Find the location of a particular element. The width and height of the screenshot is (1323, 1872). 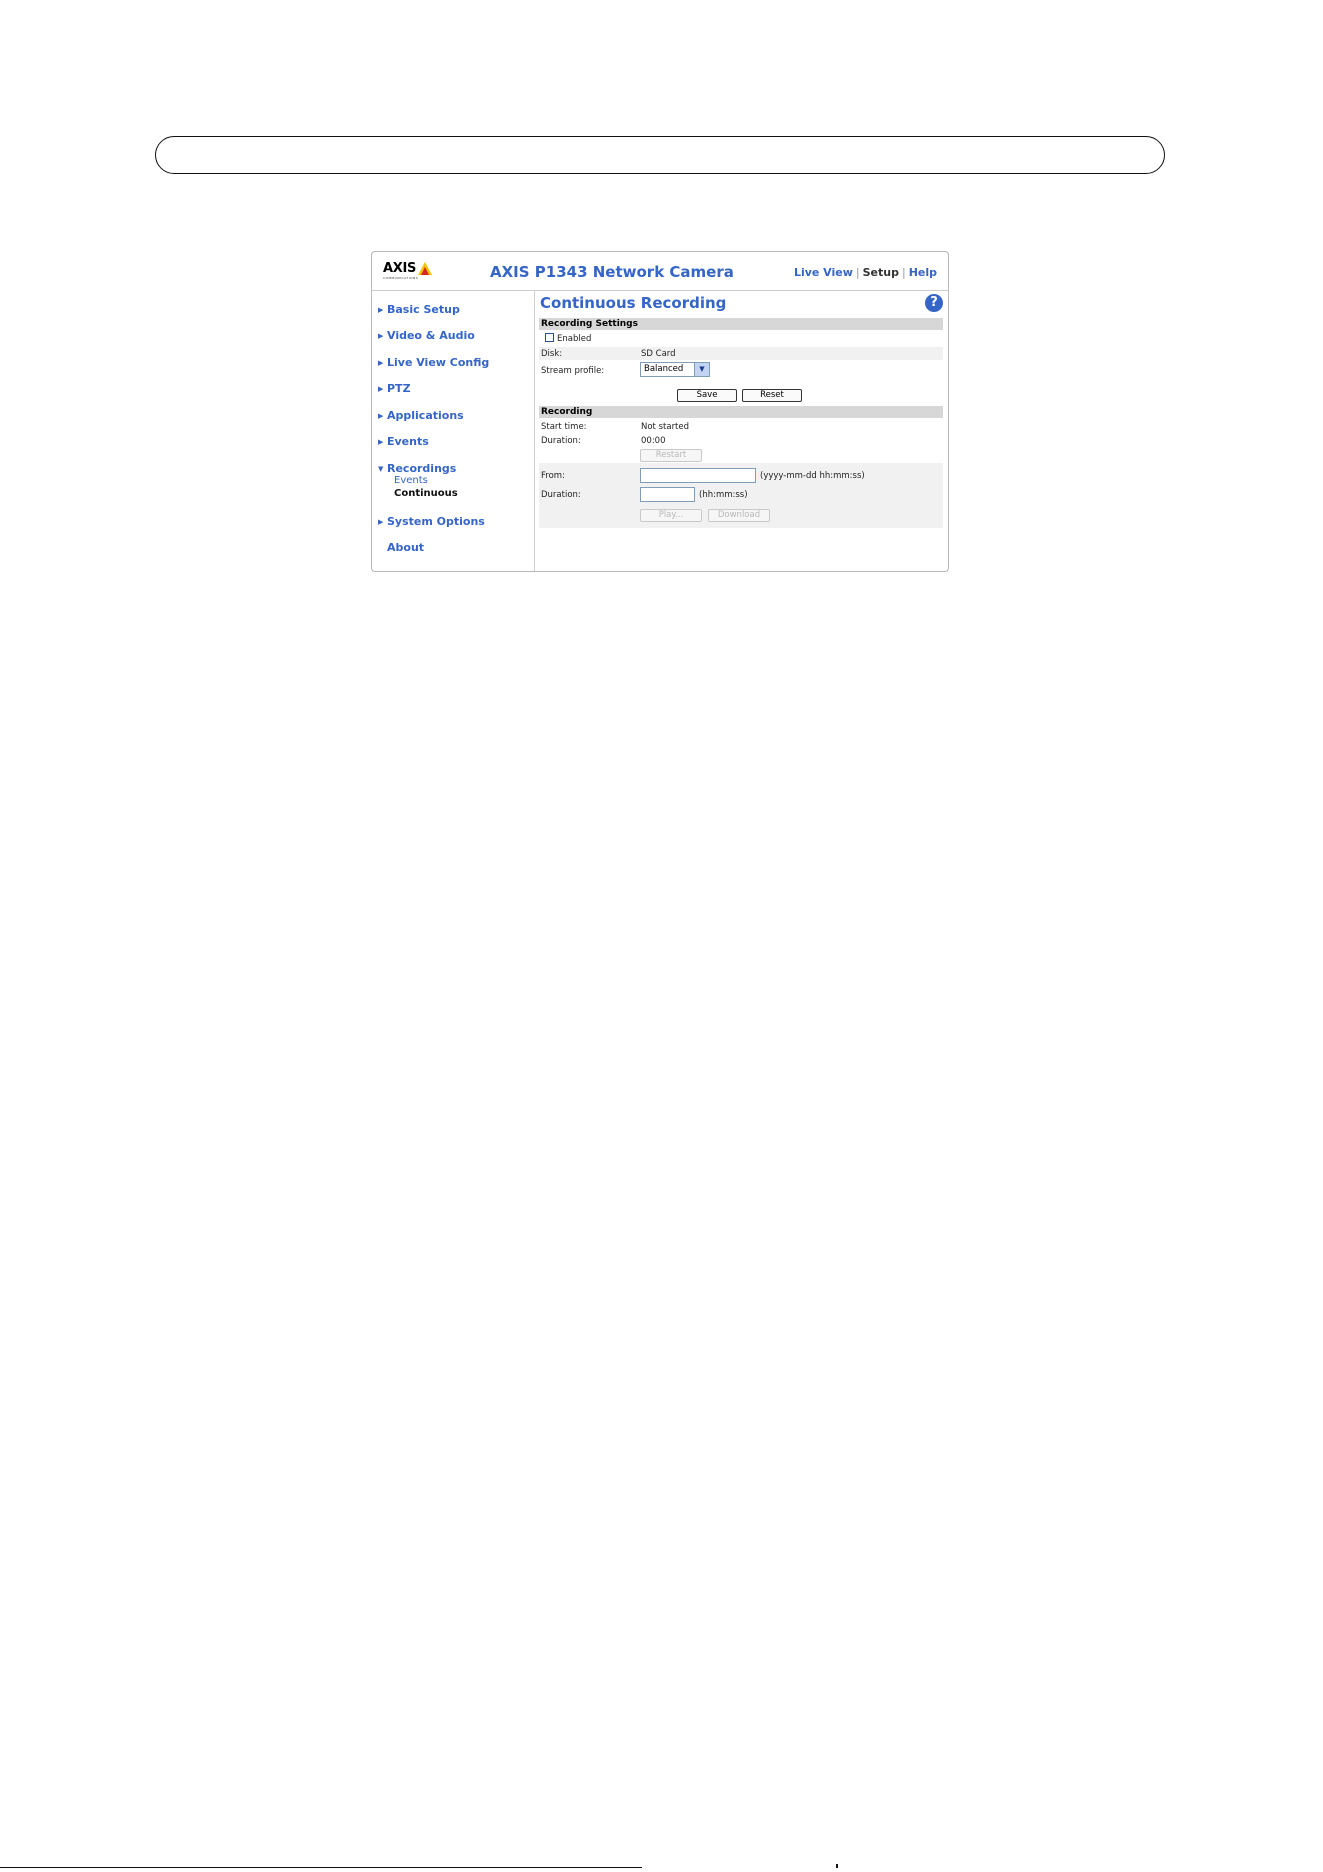

save-button: Save is located at coordinates (707, 395).